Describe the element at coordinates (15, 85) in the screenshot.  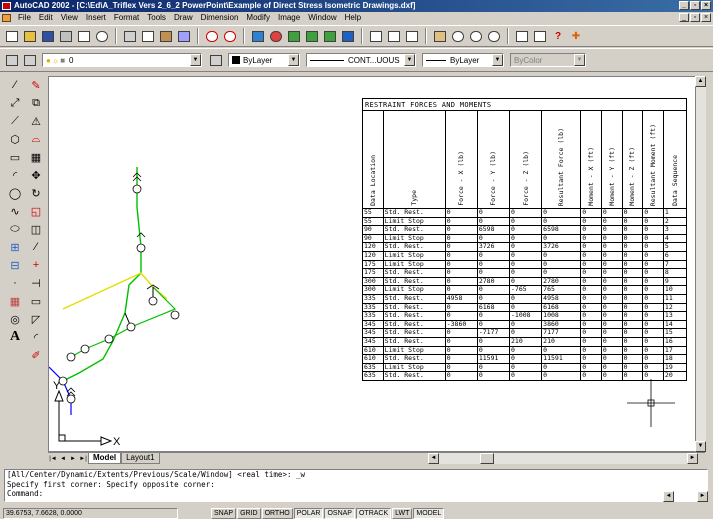
I see `line-icon: ⁄` at that location.